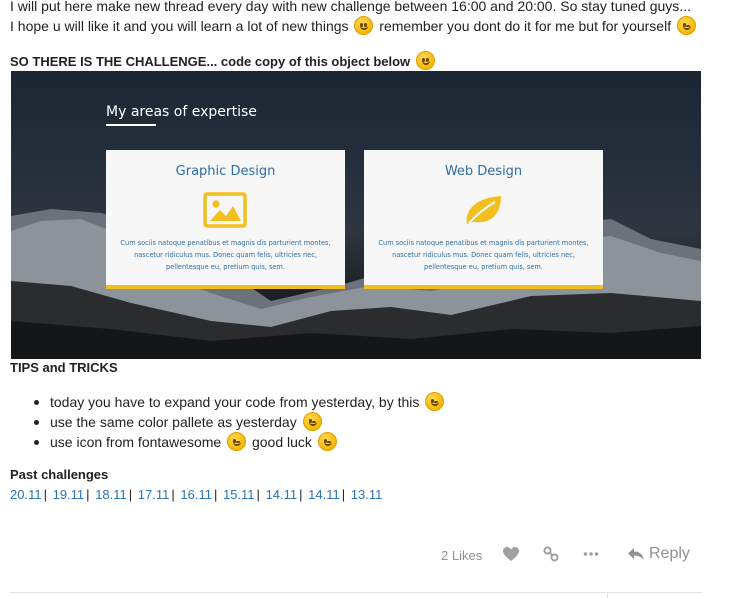  I want to click on list-item: use icon from fontawesome good luck, so click(240, 442).